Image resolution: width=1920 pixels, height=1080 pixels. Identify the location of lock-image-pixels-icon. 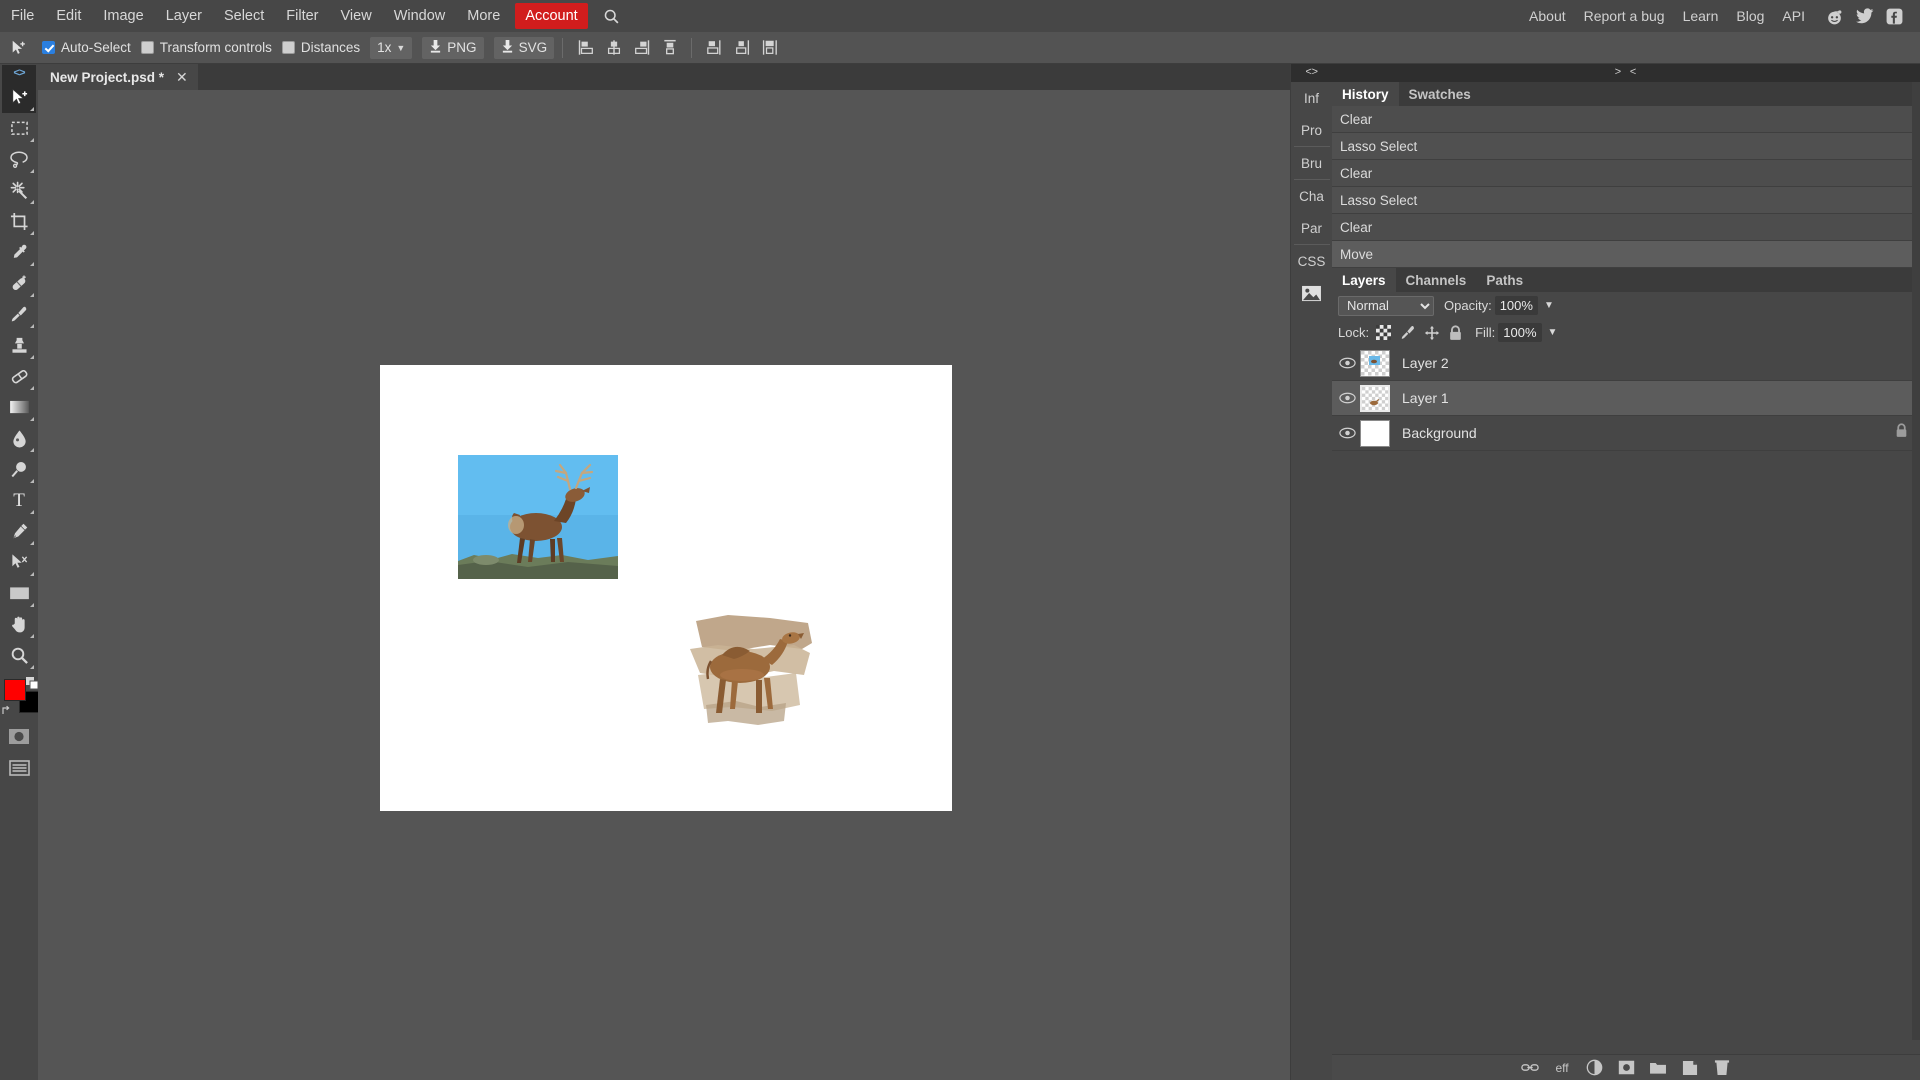
(1407, 332).